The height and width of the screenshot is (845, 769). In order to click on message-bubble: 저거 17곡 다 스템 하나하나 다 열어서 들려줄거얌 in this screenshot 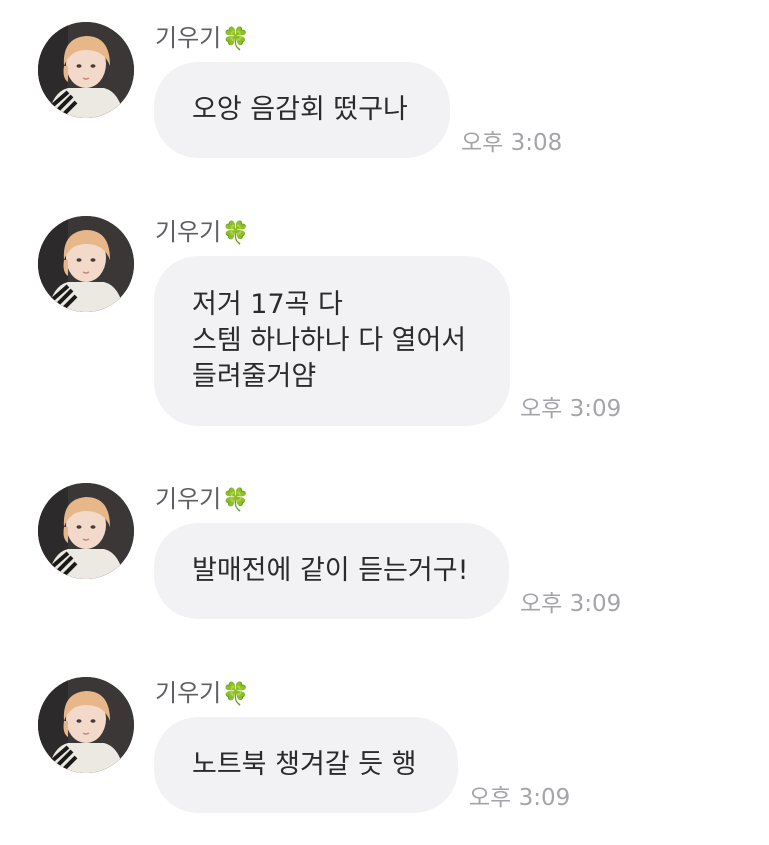, I will do `click(332, 341)`.